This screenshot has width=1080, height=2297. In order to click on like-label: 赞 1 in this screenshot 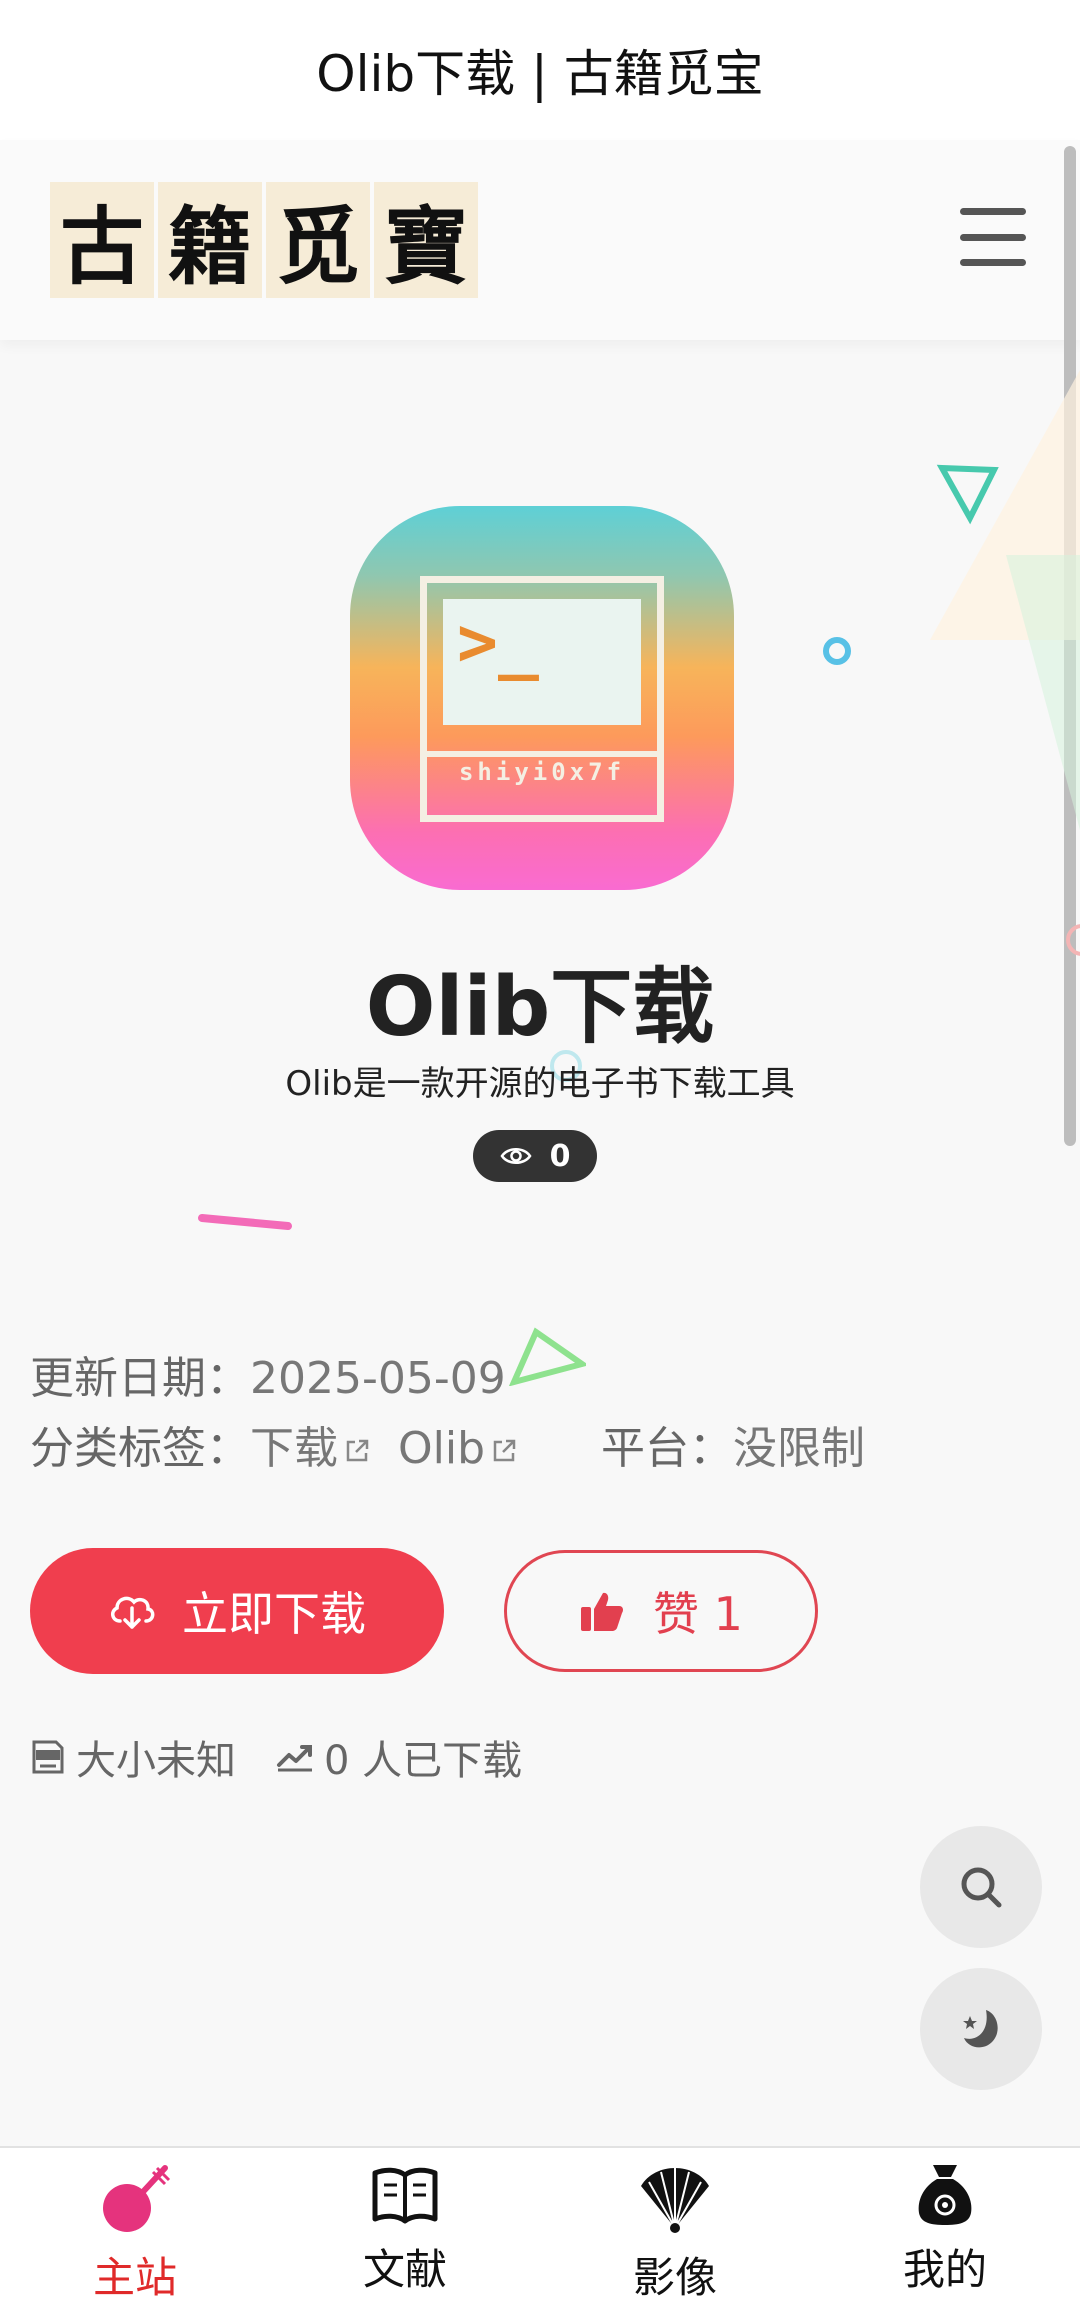, I will do `click(698, 1614)`.